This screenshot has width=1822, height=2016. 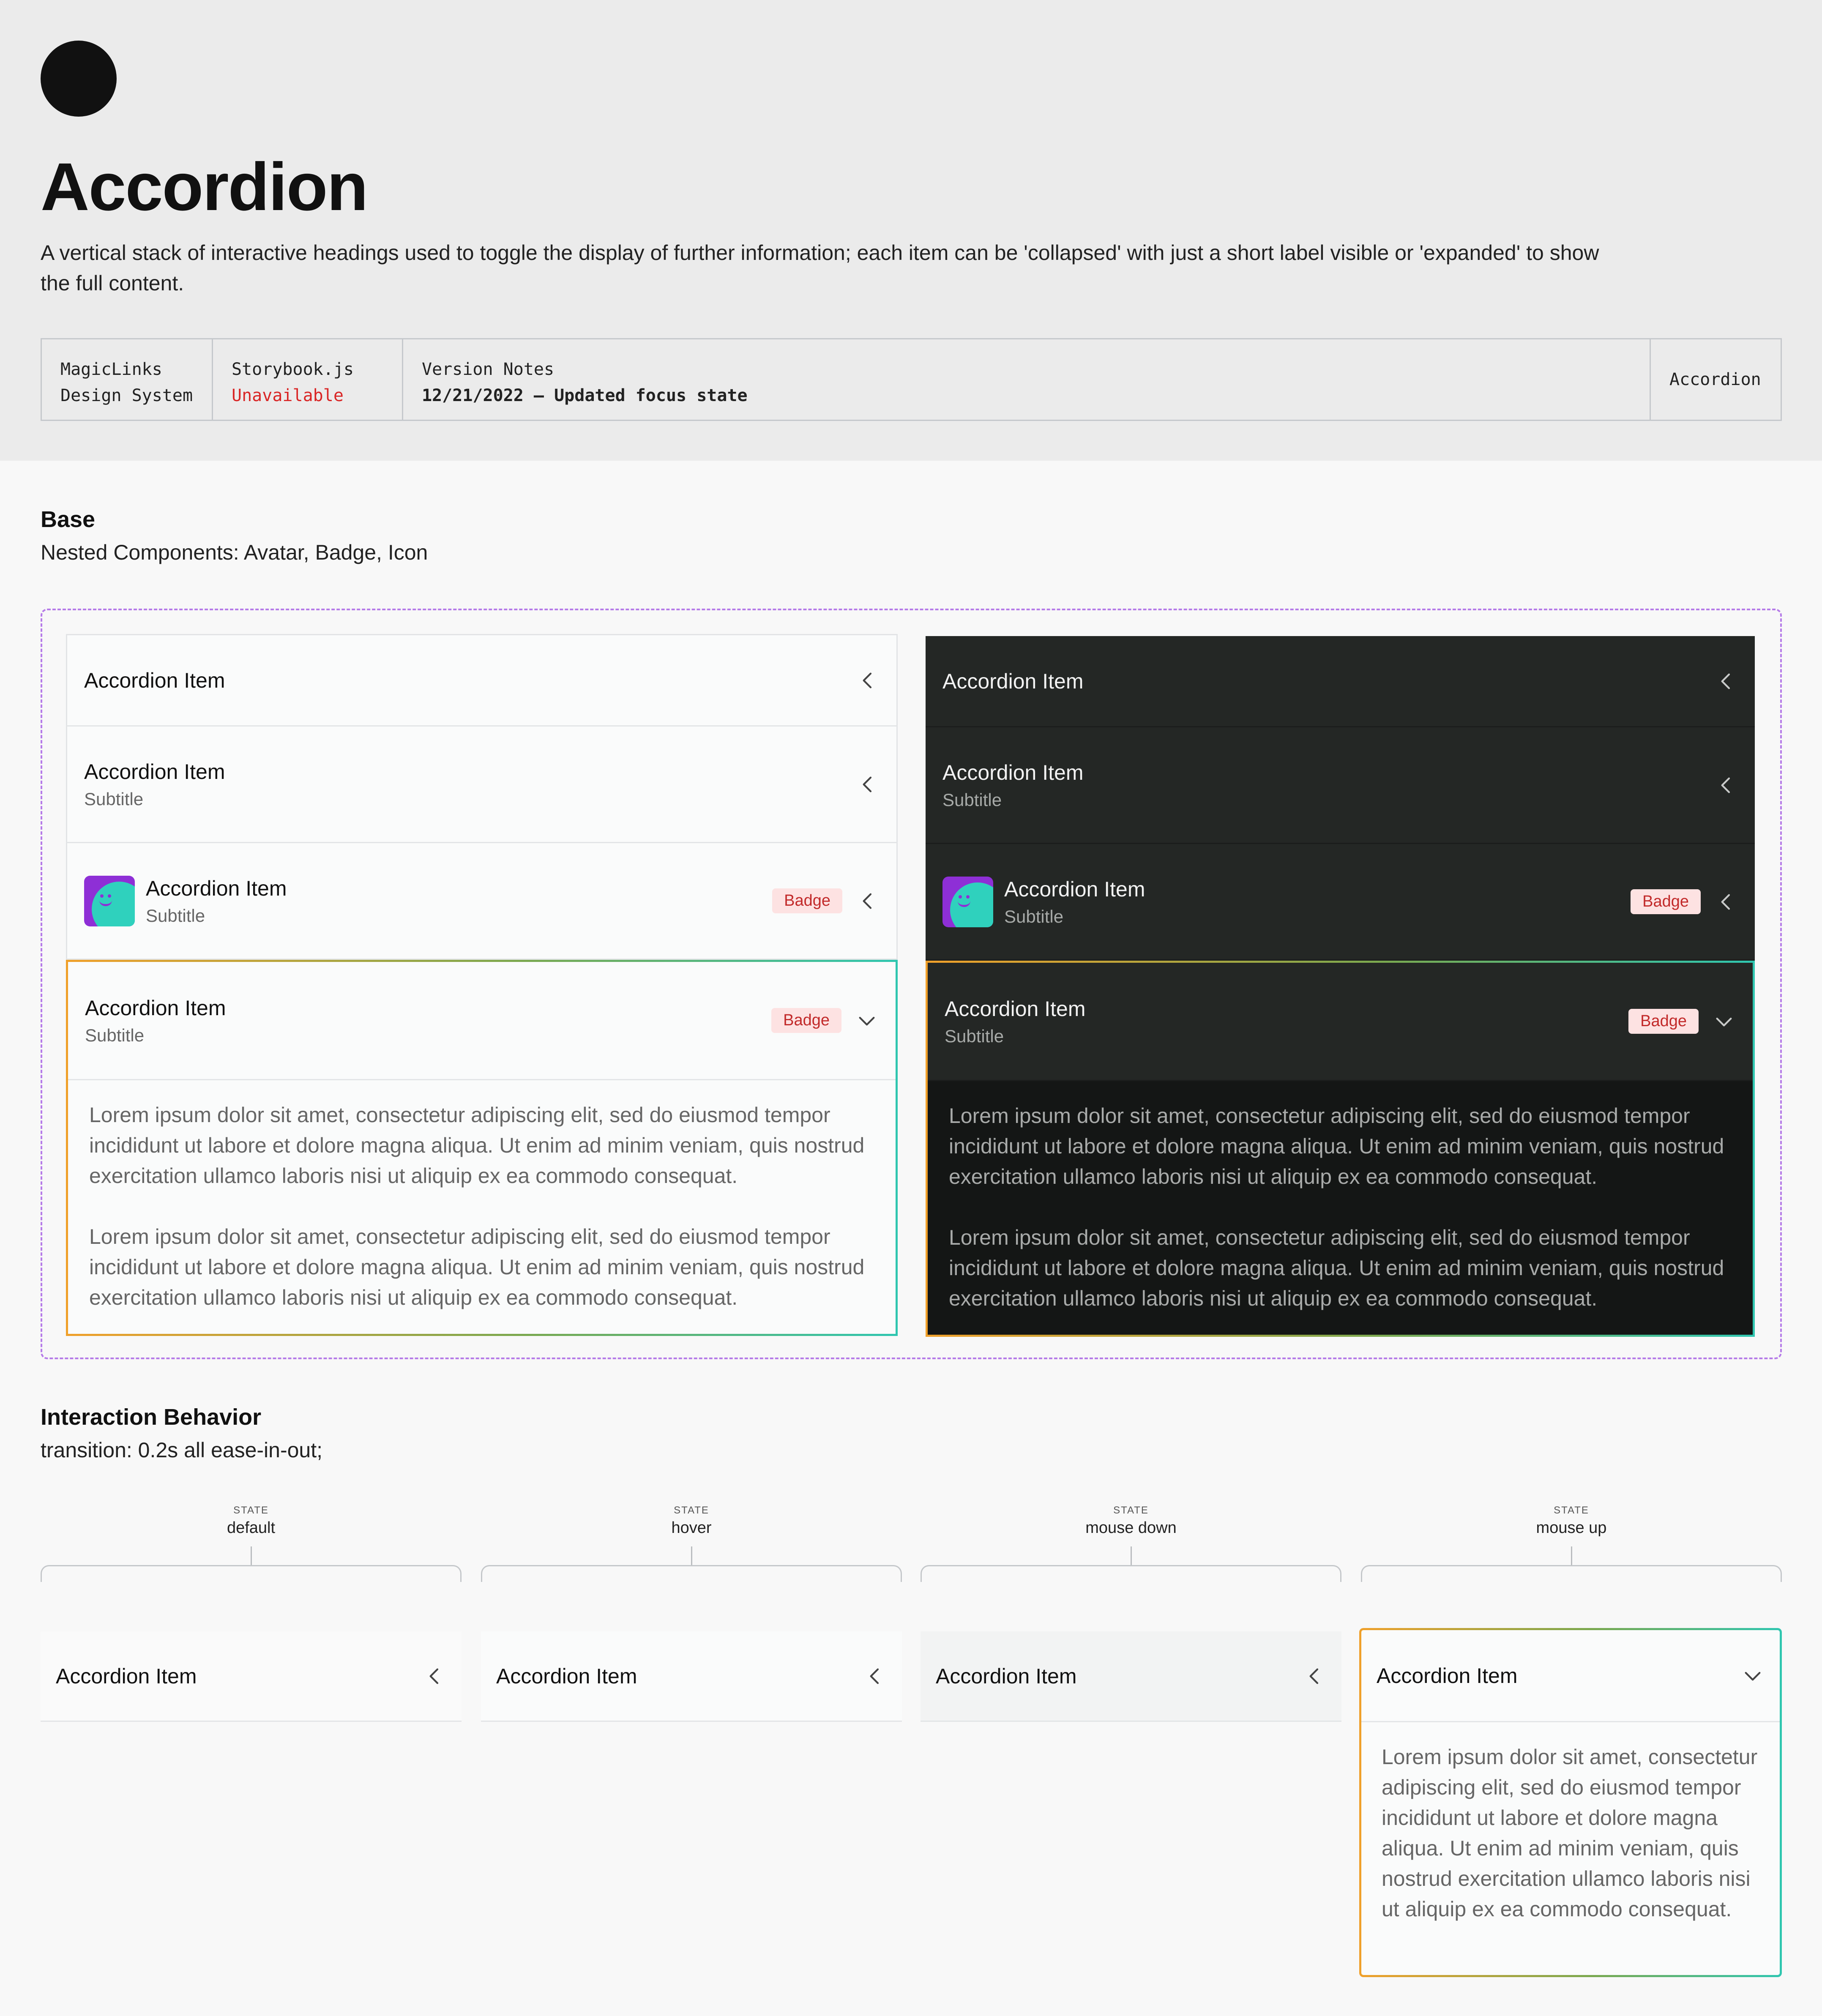 I want to click on state-default: STATE default, so click(x=251, y=1543).